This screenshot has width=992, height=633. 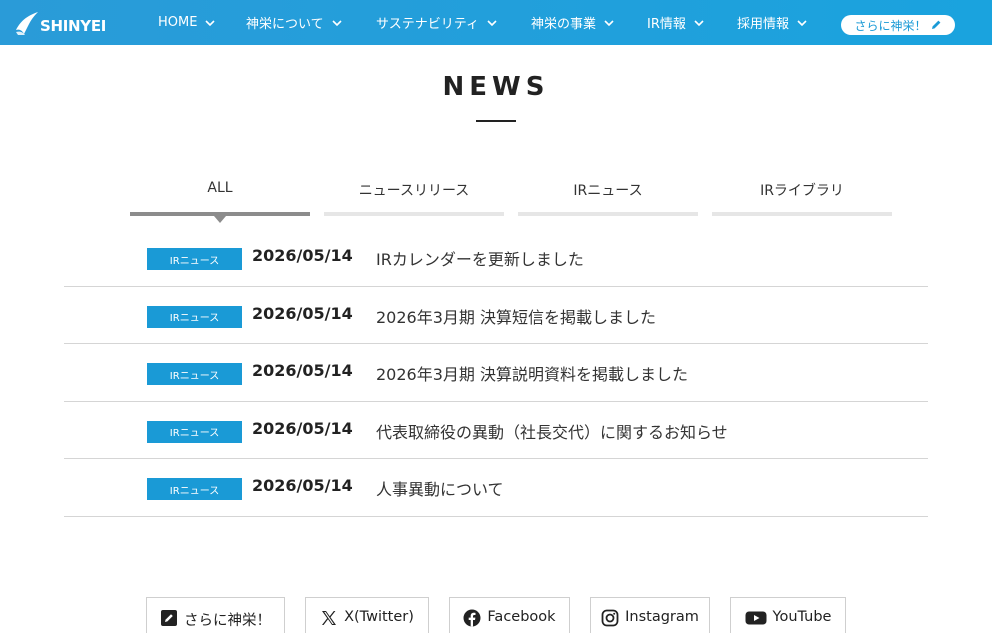 I want to click on nav-item-home: HOME, so click(x=202, y=22).